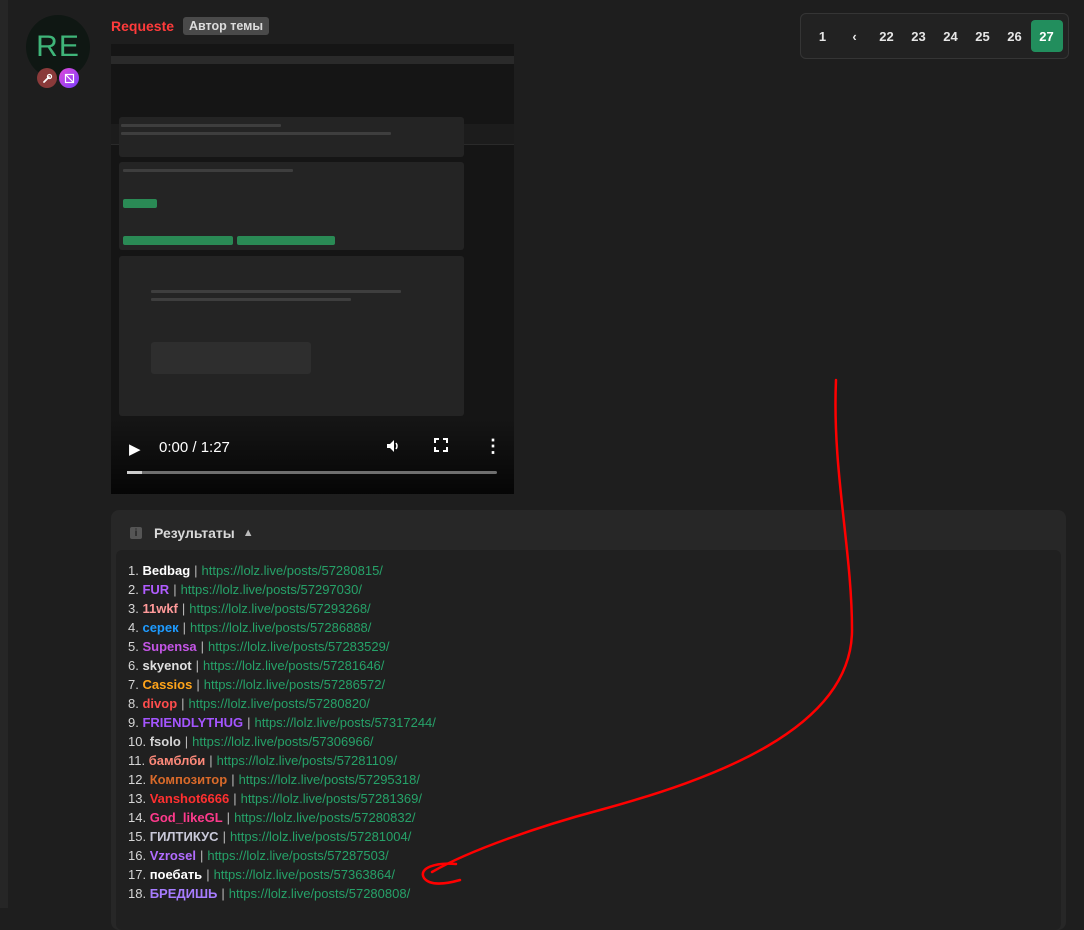 The image size is (1084, 930). Describe the element at coordinates (293, 665) in the screenshot. I see `item-post-link: https://lolz.live/posts/57281646/` at that location.